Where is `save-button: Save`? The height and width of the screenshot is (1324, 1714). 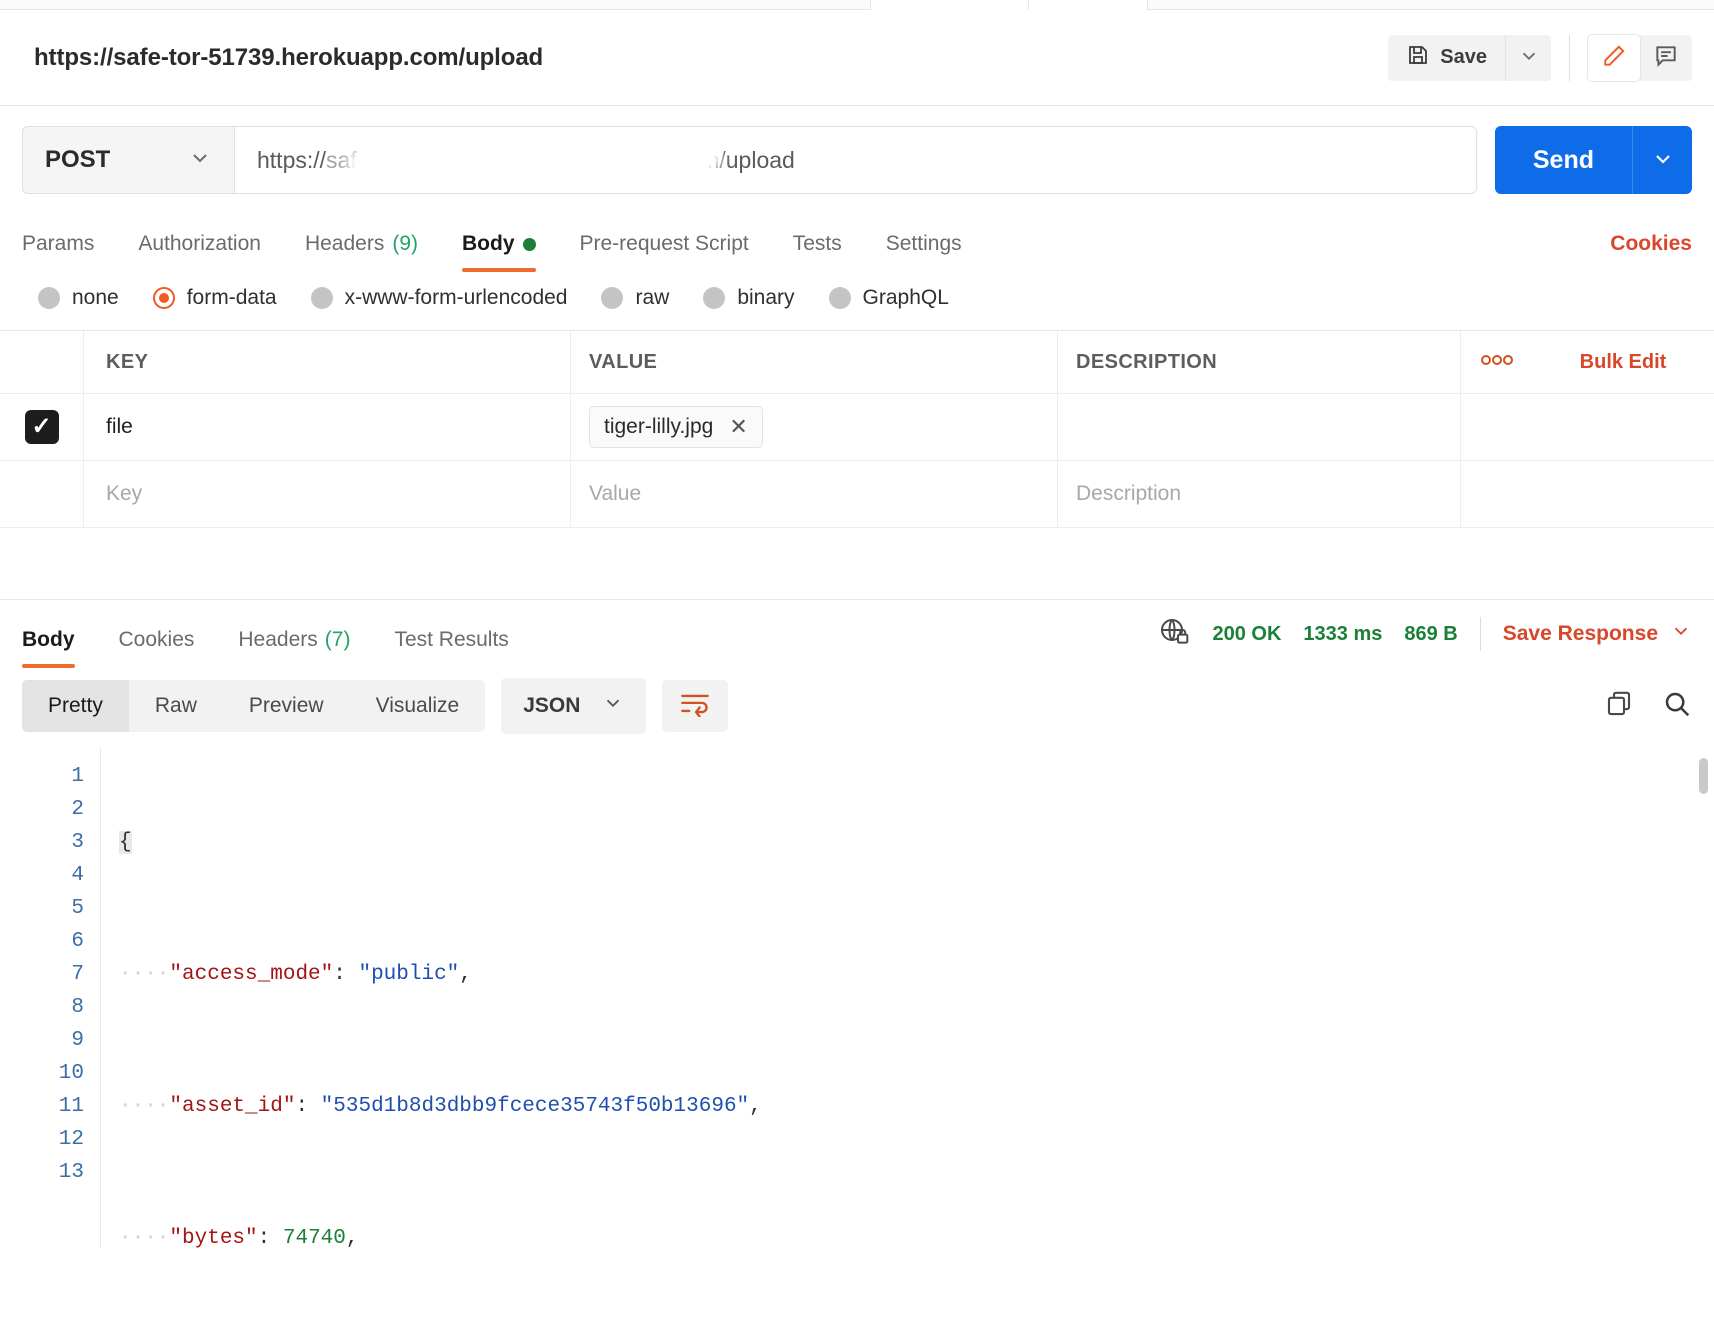
save-button: Save is located at coordinates (1446, 57).